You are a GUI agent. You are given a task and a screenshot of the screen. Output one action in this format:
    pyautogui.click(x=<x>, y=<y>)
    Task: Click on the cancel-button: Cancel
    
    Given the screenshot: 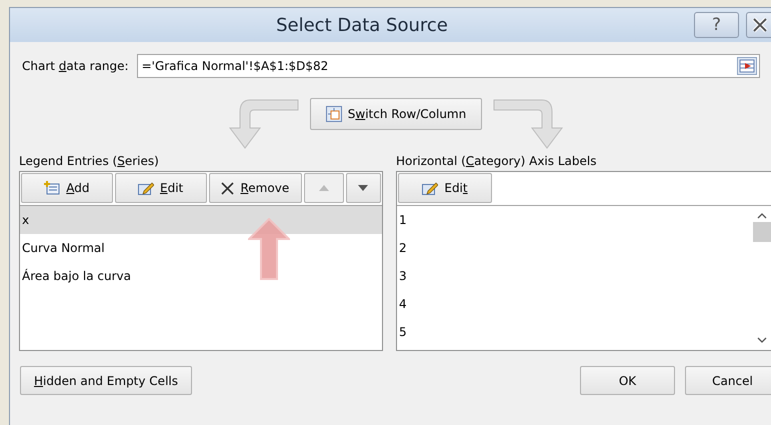 What is the action you would take?
    pyautogui.click(x=728, y=380)
    